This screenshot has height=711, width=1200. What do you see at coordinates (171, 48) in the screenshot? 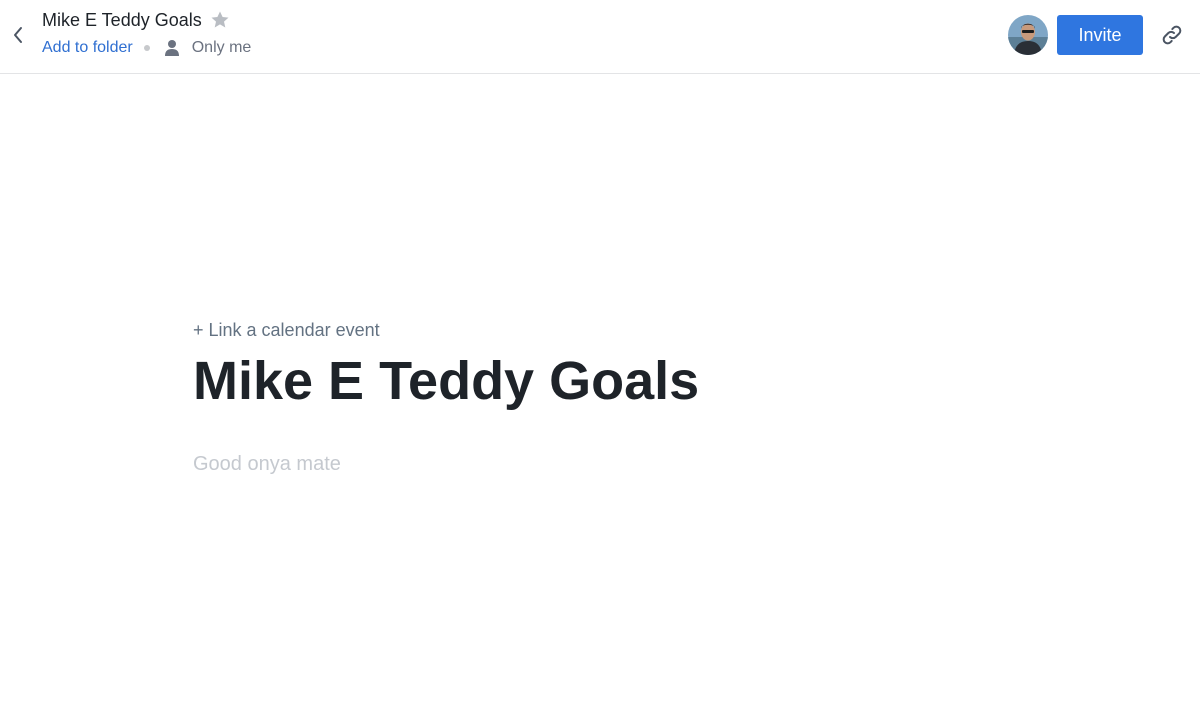
I see `person-icon` at bounding box center [171, 48].